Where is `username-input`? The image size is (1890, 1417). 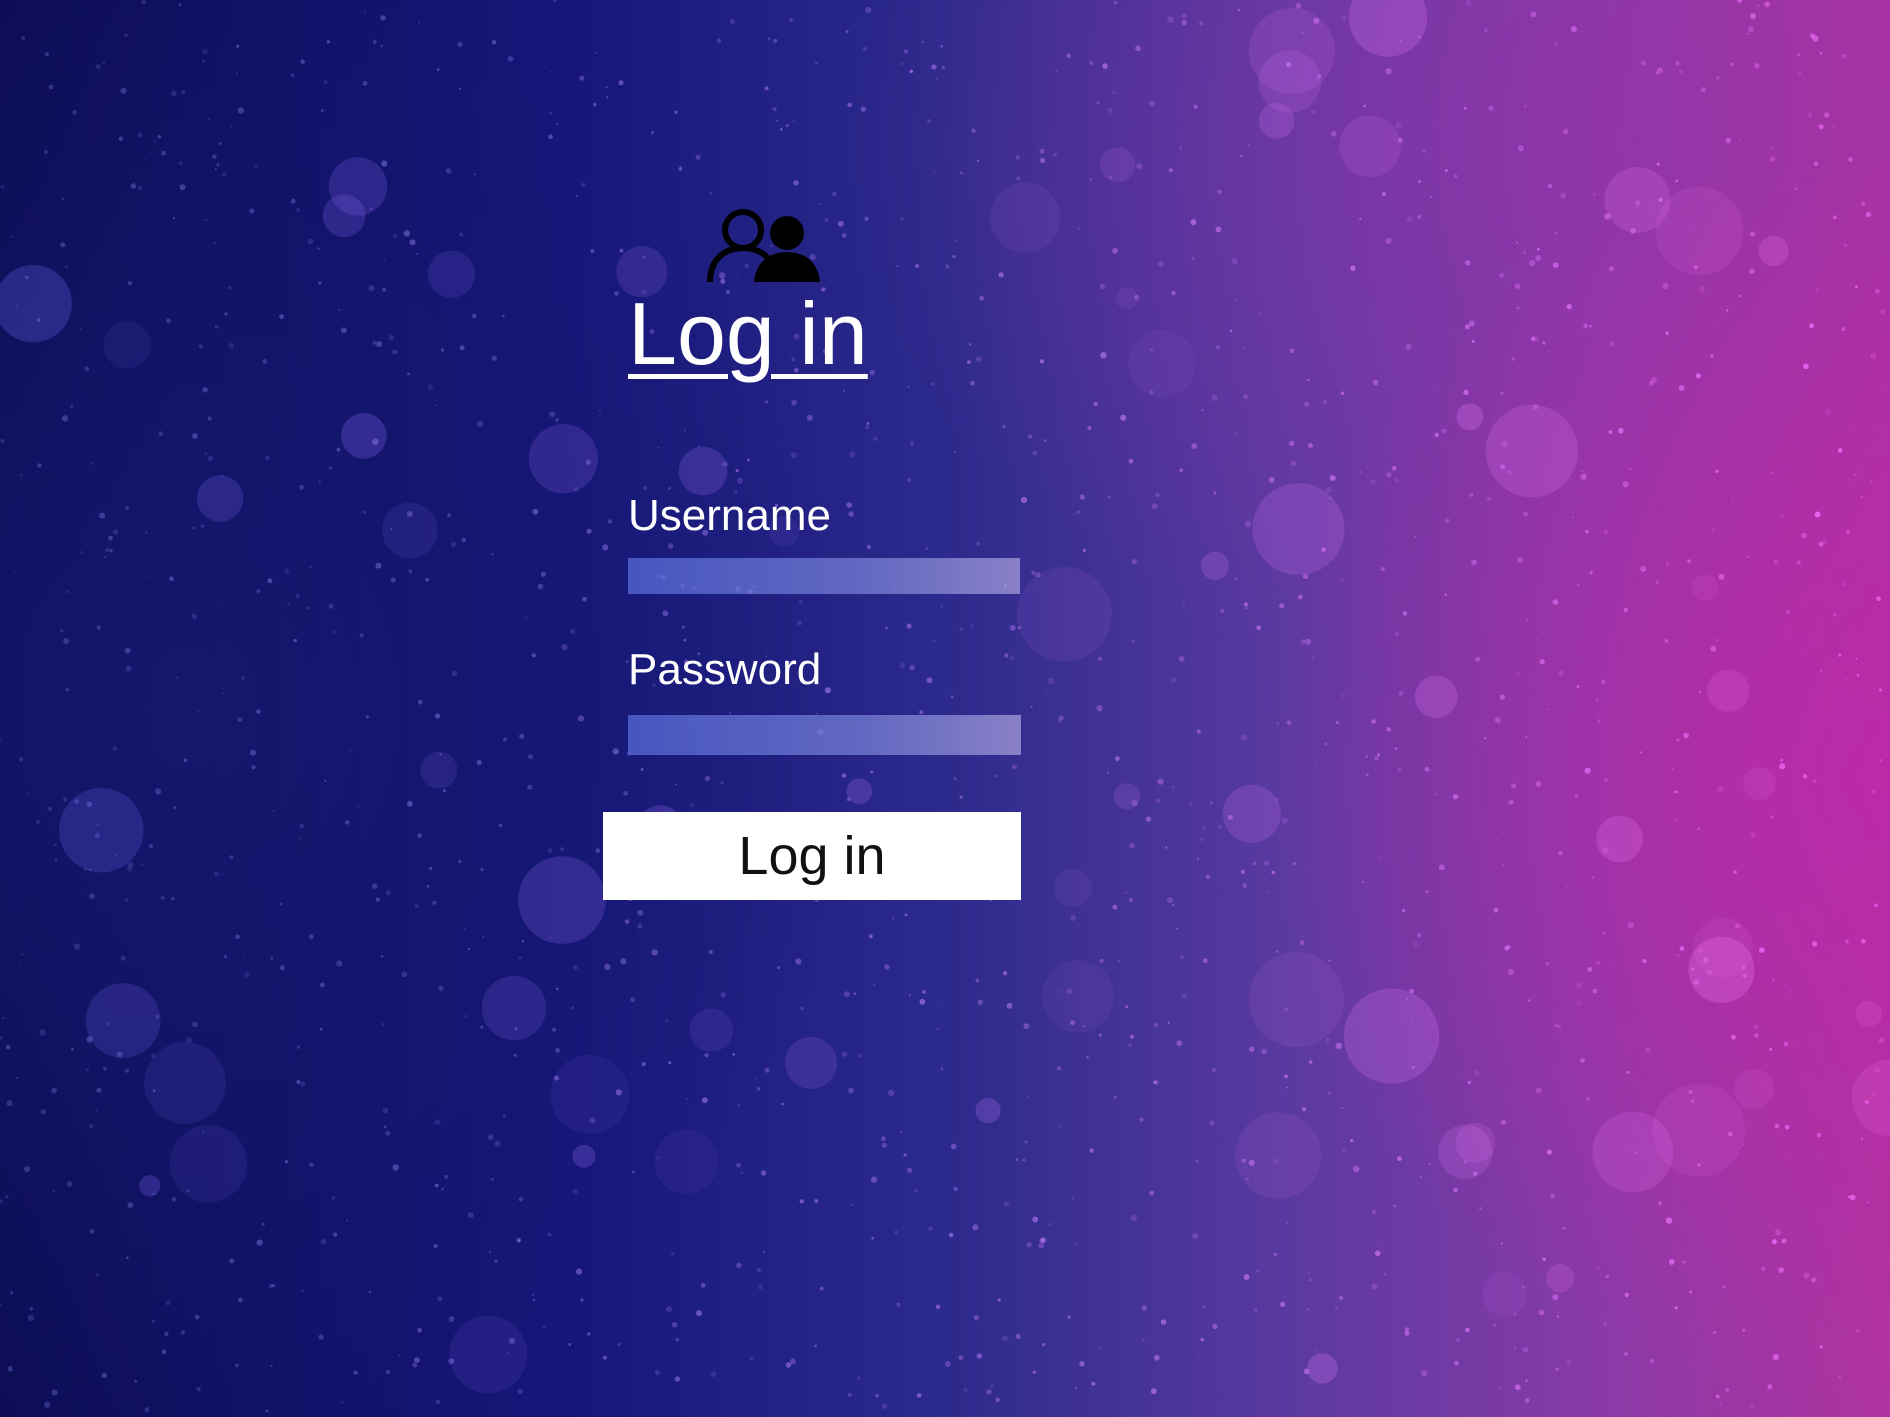 username-input is located at coordinates (824, 576).